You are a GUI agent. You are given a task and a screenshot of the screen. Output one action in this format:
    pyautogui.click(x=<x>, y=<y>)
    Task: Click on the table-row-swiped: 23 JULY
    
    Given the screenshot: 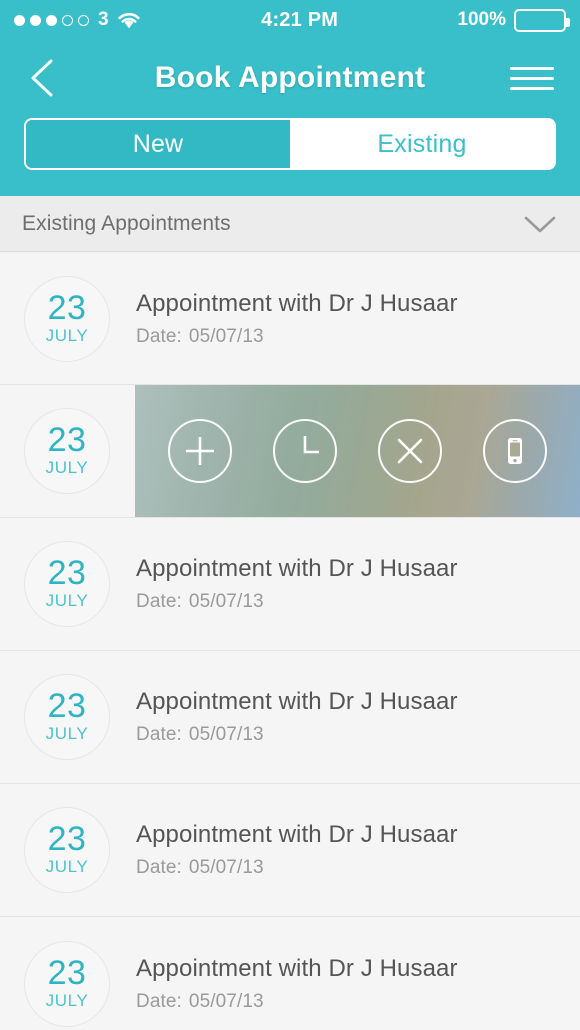 What is the action you would take?
    pyautogui.click(x=290, y=451)
    